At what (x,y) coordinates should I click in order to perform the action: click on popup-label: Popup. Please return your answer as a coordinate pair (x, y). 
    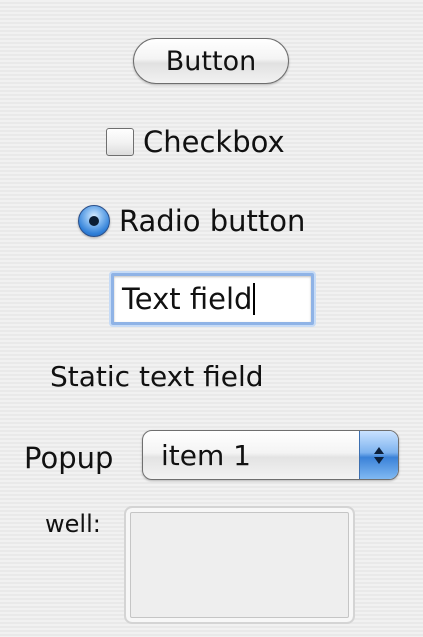
    Looking at the image, I should click on (69, 458).